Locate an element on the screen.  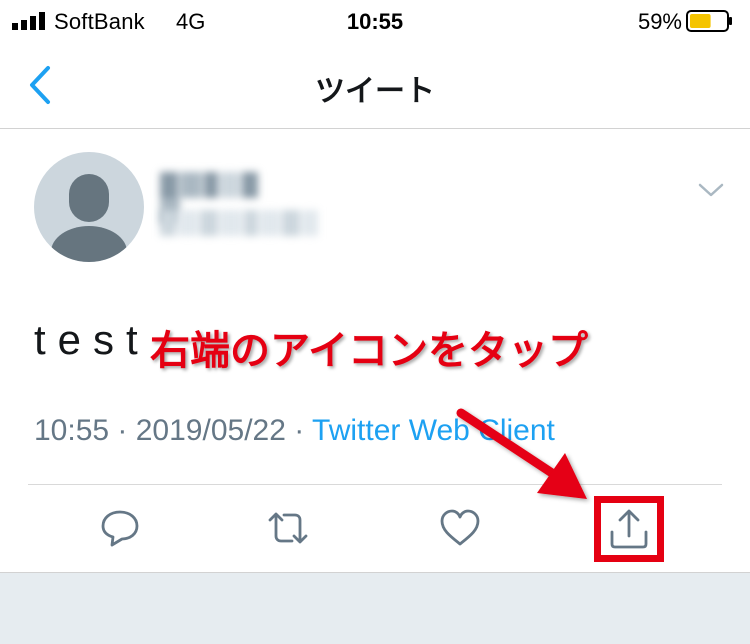
user-display-name-redacted is located at coordinates (220, 198).